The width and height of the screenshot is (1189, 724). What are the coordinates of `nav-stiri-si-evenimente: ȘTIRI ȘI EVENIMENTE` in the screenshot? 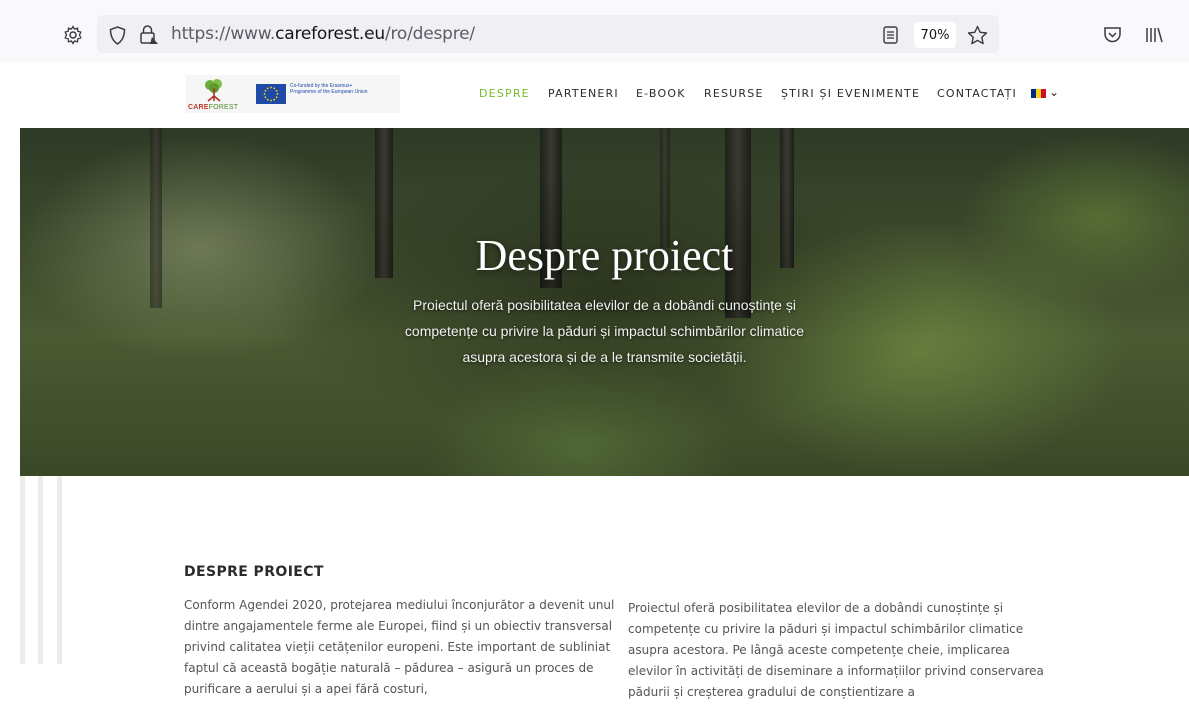 It's located at (850, 93).